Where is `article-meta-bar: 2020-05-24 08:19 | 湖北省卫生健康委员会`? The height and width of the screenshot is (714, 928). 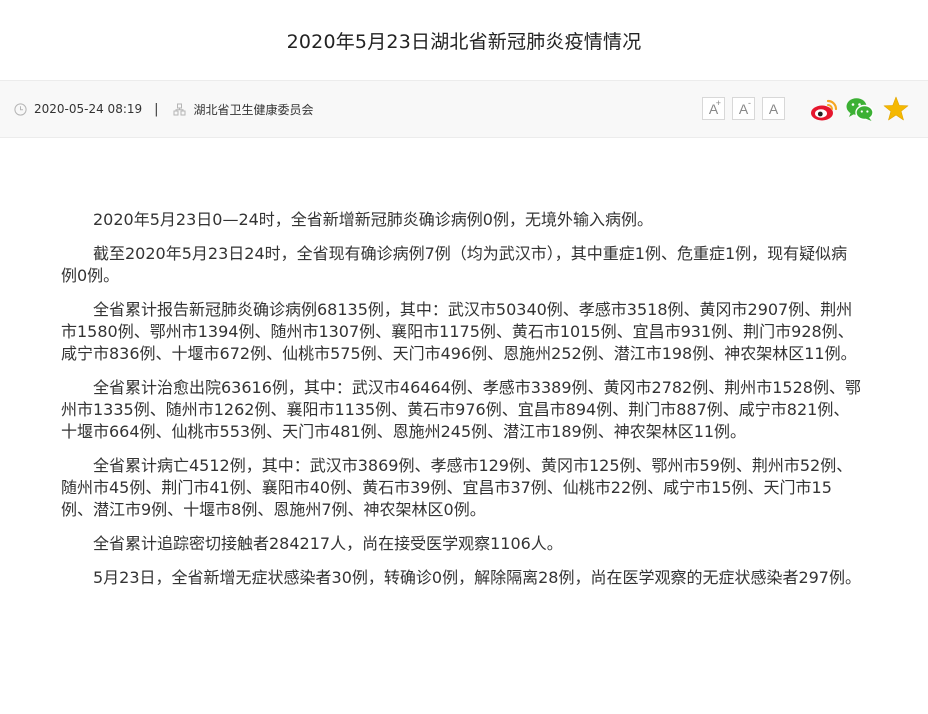 article-meta-bar: 2020-05-24 08:19 | 湖北省卫生健康委员会 is located at coordinates (464, 109).